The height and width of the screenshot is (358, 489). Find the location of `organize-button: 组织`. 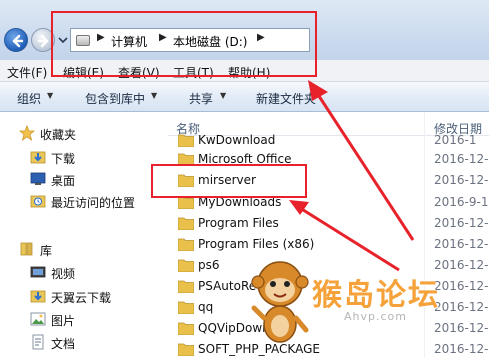

organize-button: 组织 is located at coordinates (29, 98).